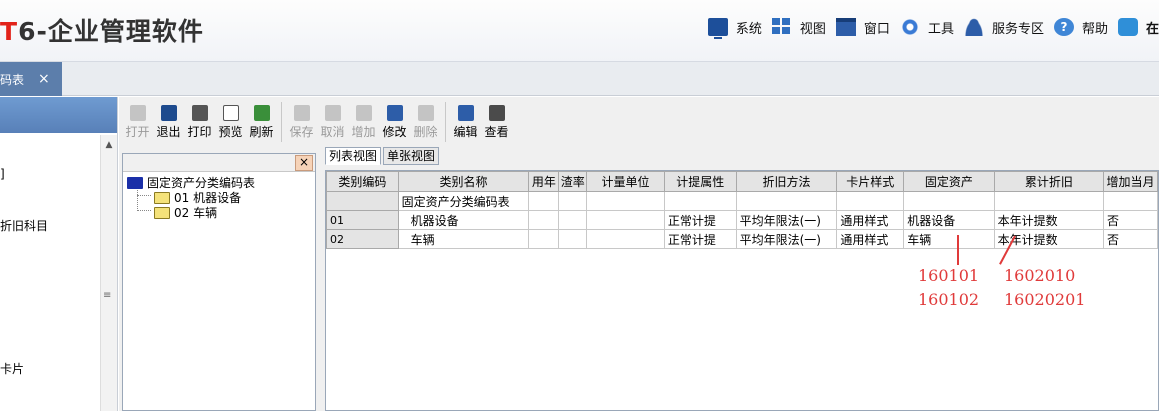 This screenshot has width=1159, height=411. I want to click on column-header: 增加当月, so click(1130, 181).